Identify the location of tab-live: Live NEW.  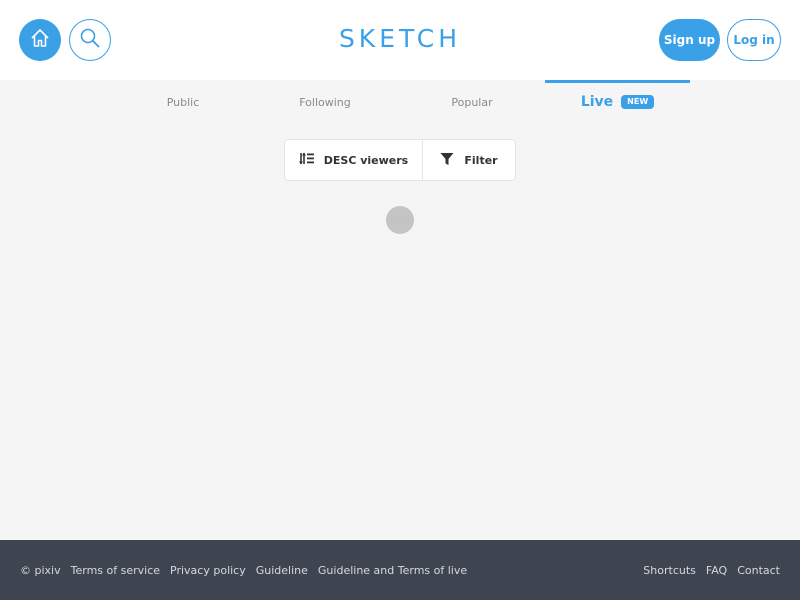
(617, 102).